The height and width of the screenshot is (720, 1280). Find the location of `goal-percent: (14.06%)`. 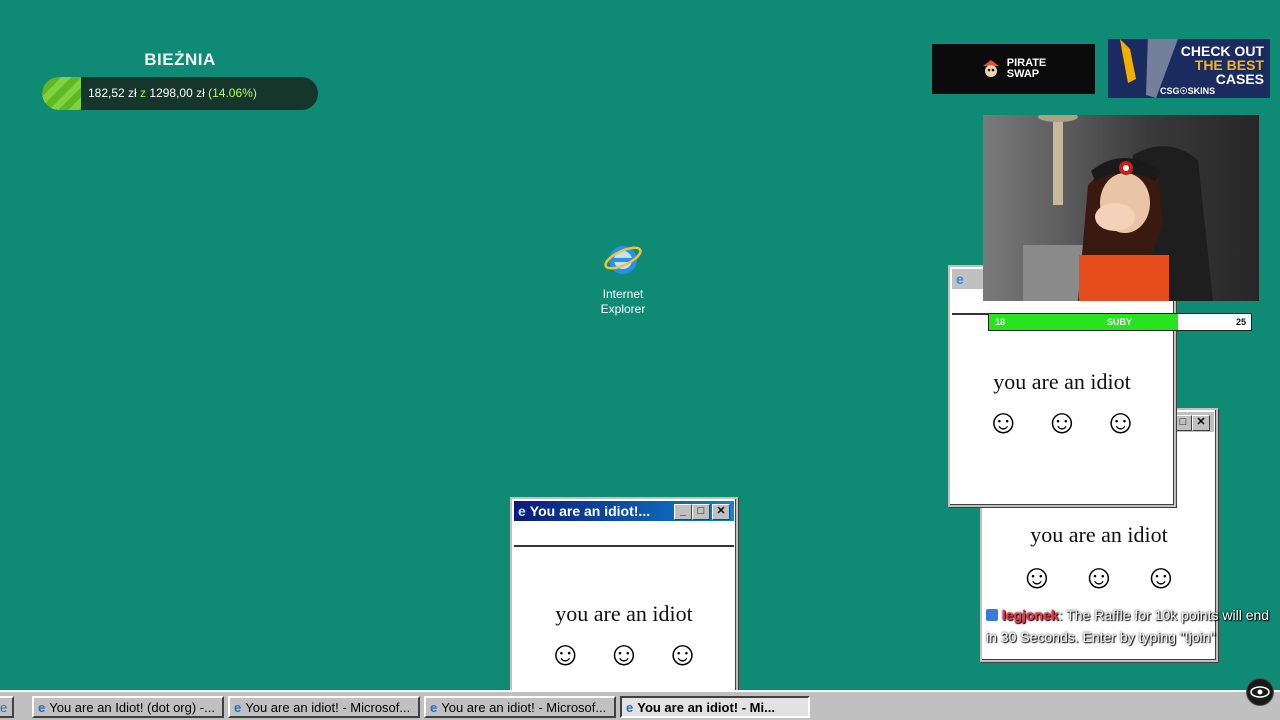

goal-percent: (14.06%) is located at coordinates (232, 93).